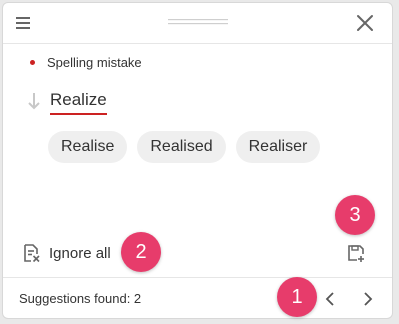 This screenshot has width=399, height=324. What do you see at coordinates (78, 103) in the screenshot?
I see `original-word: Realize` at bounding box center [78, 103].